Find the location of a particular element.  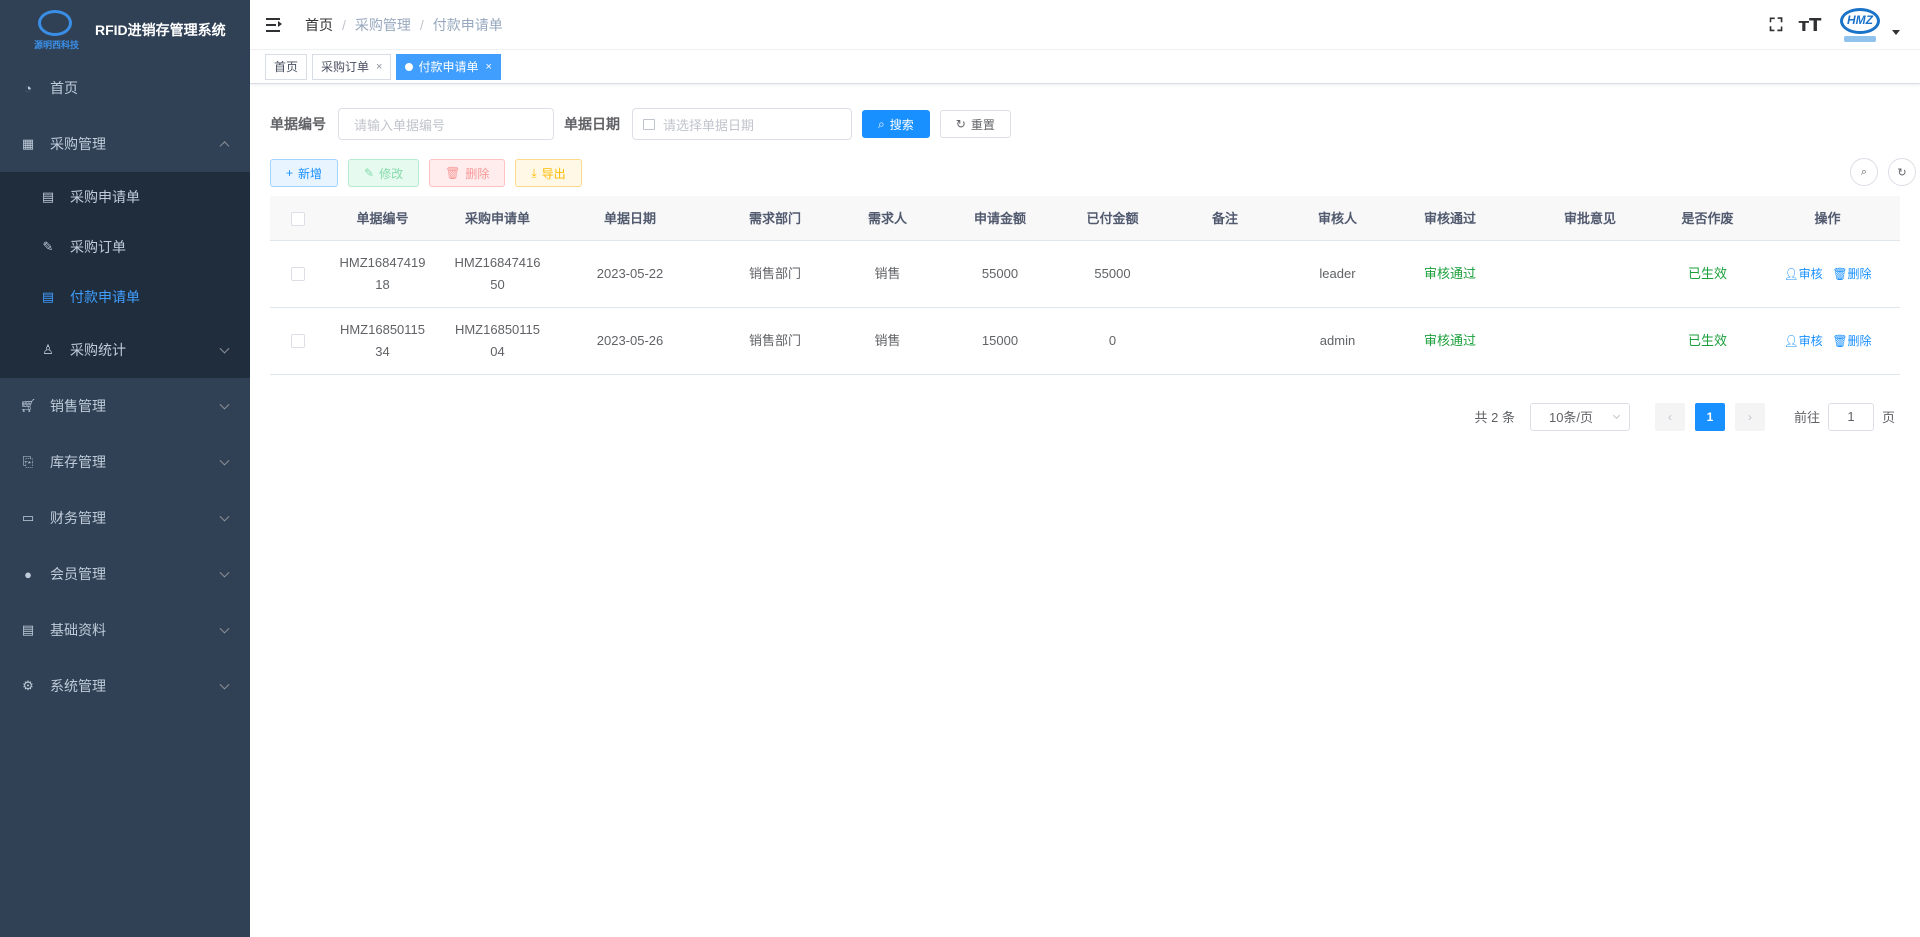

breadcrumb: 首页 / 采购管理 / 付款申请单 is located at coordinates (404, 25).